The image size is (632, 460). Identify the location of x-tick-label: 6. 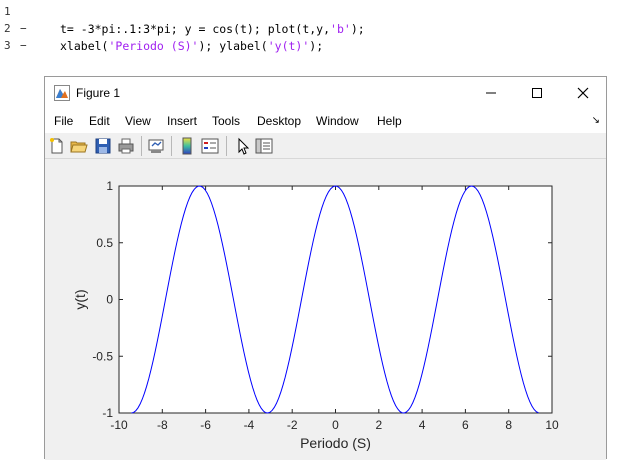
(465, 425).